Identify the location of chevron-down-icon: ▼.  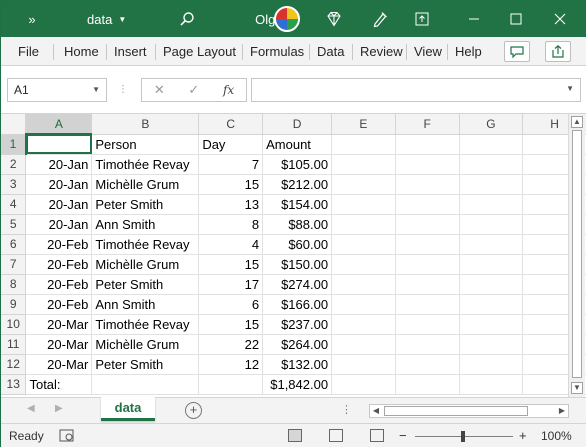
(96, 90).